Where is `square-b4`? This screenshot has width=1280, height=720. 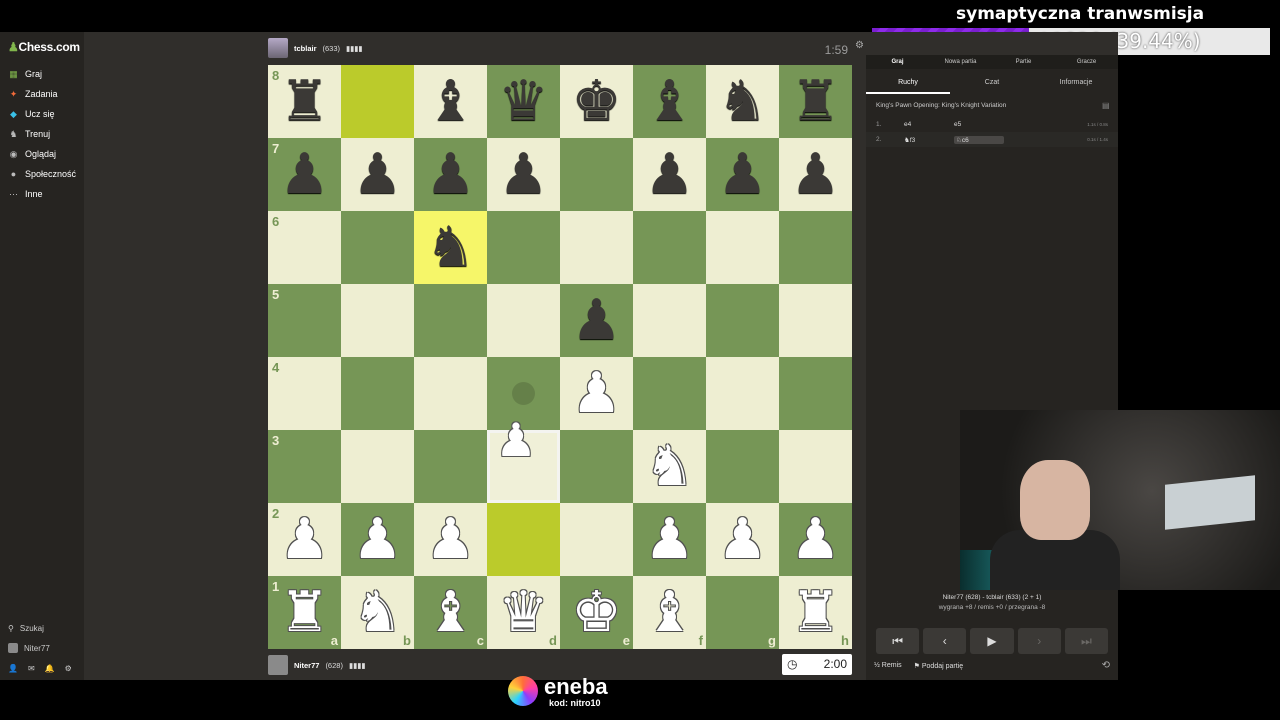 square-b4 is located at coordinates (377, 393).